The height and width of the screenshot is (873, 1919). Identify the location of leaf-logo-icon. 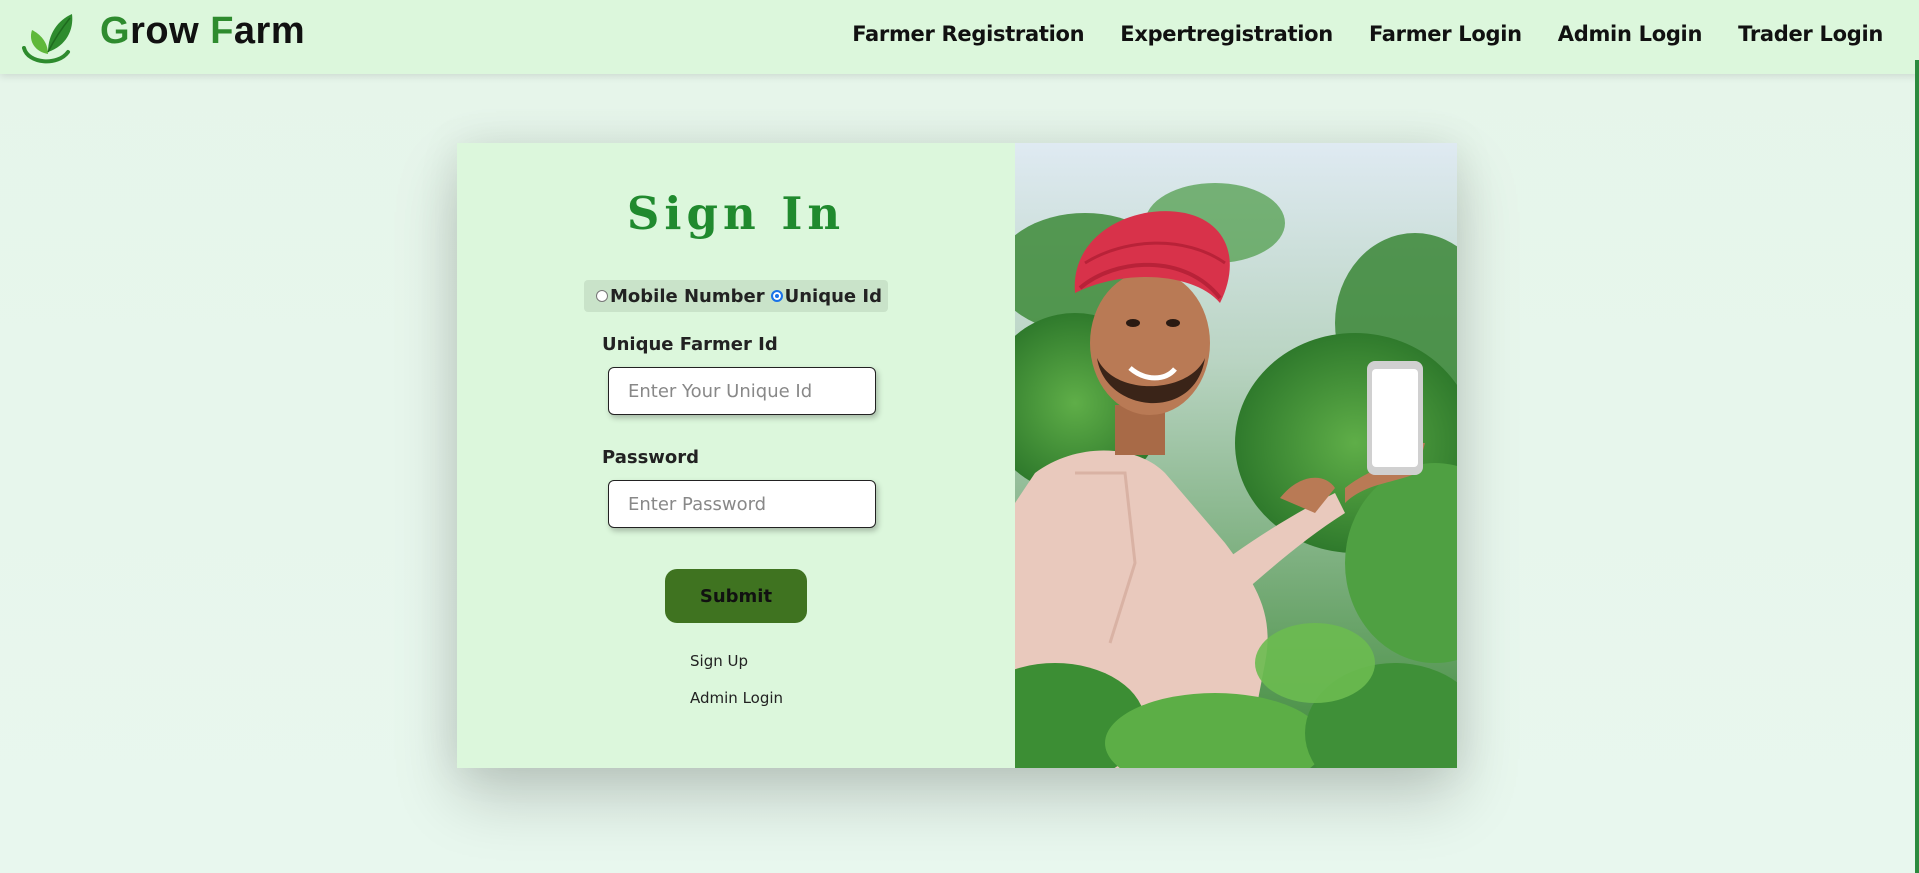
(46, 36).